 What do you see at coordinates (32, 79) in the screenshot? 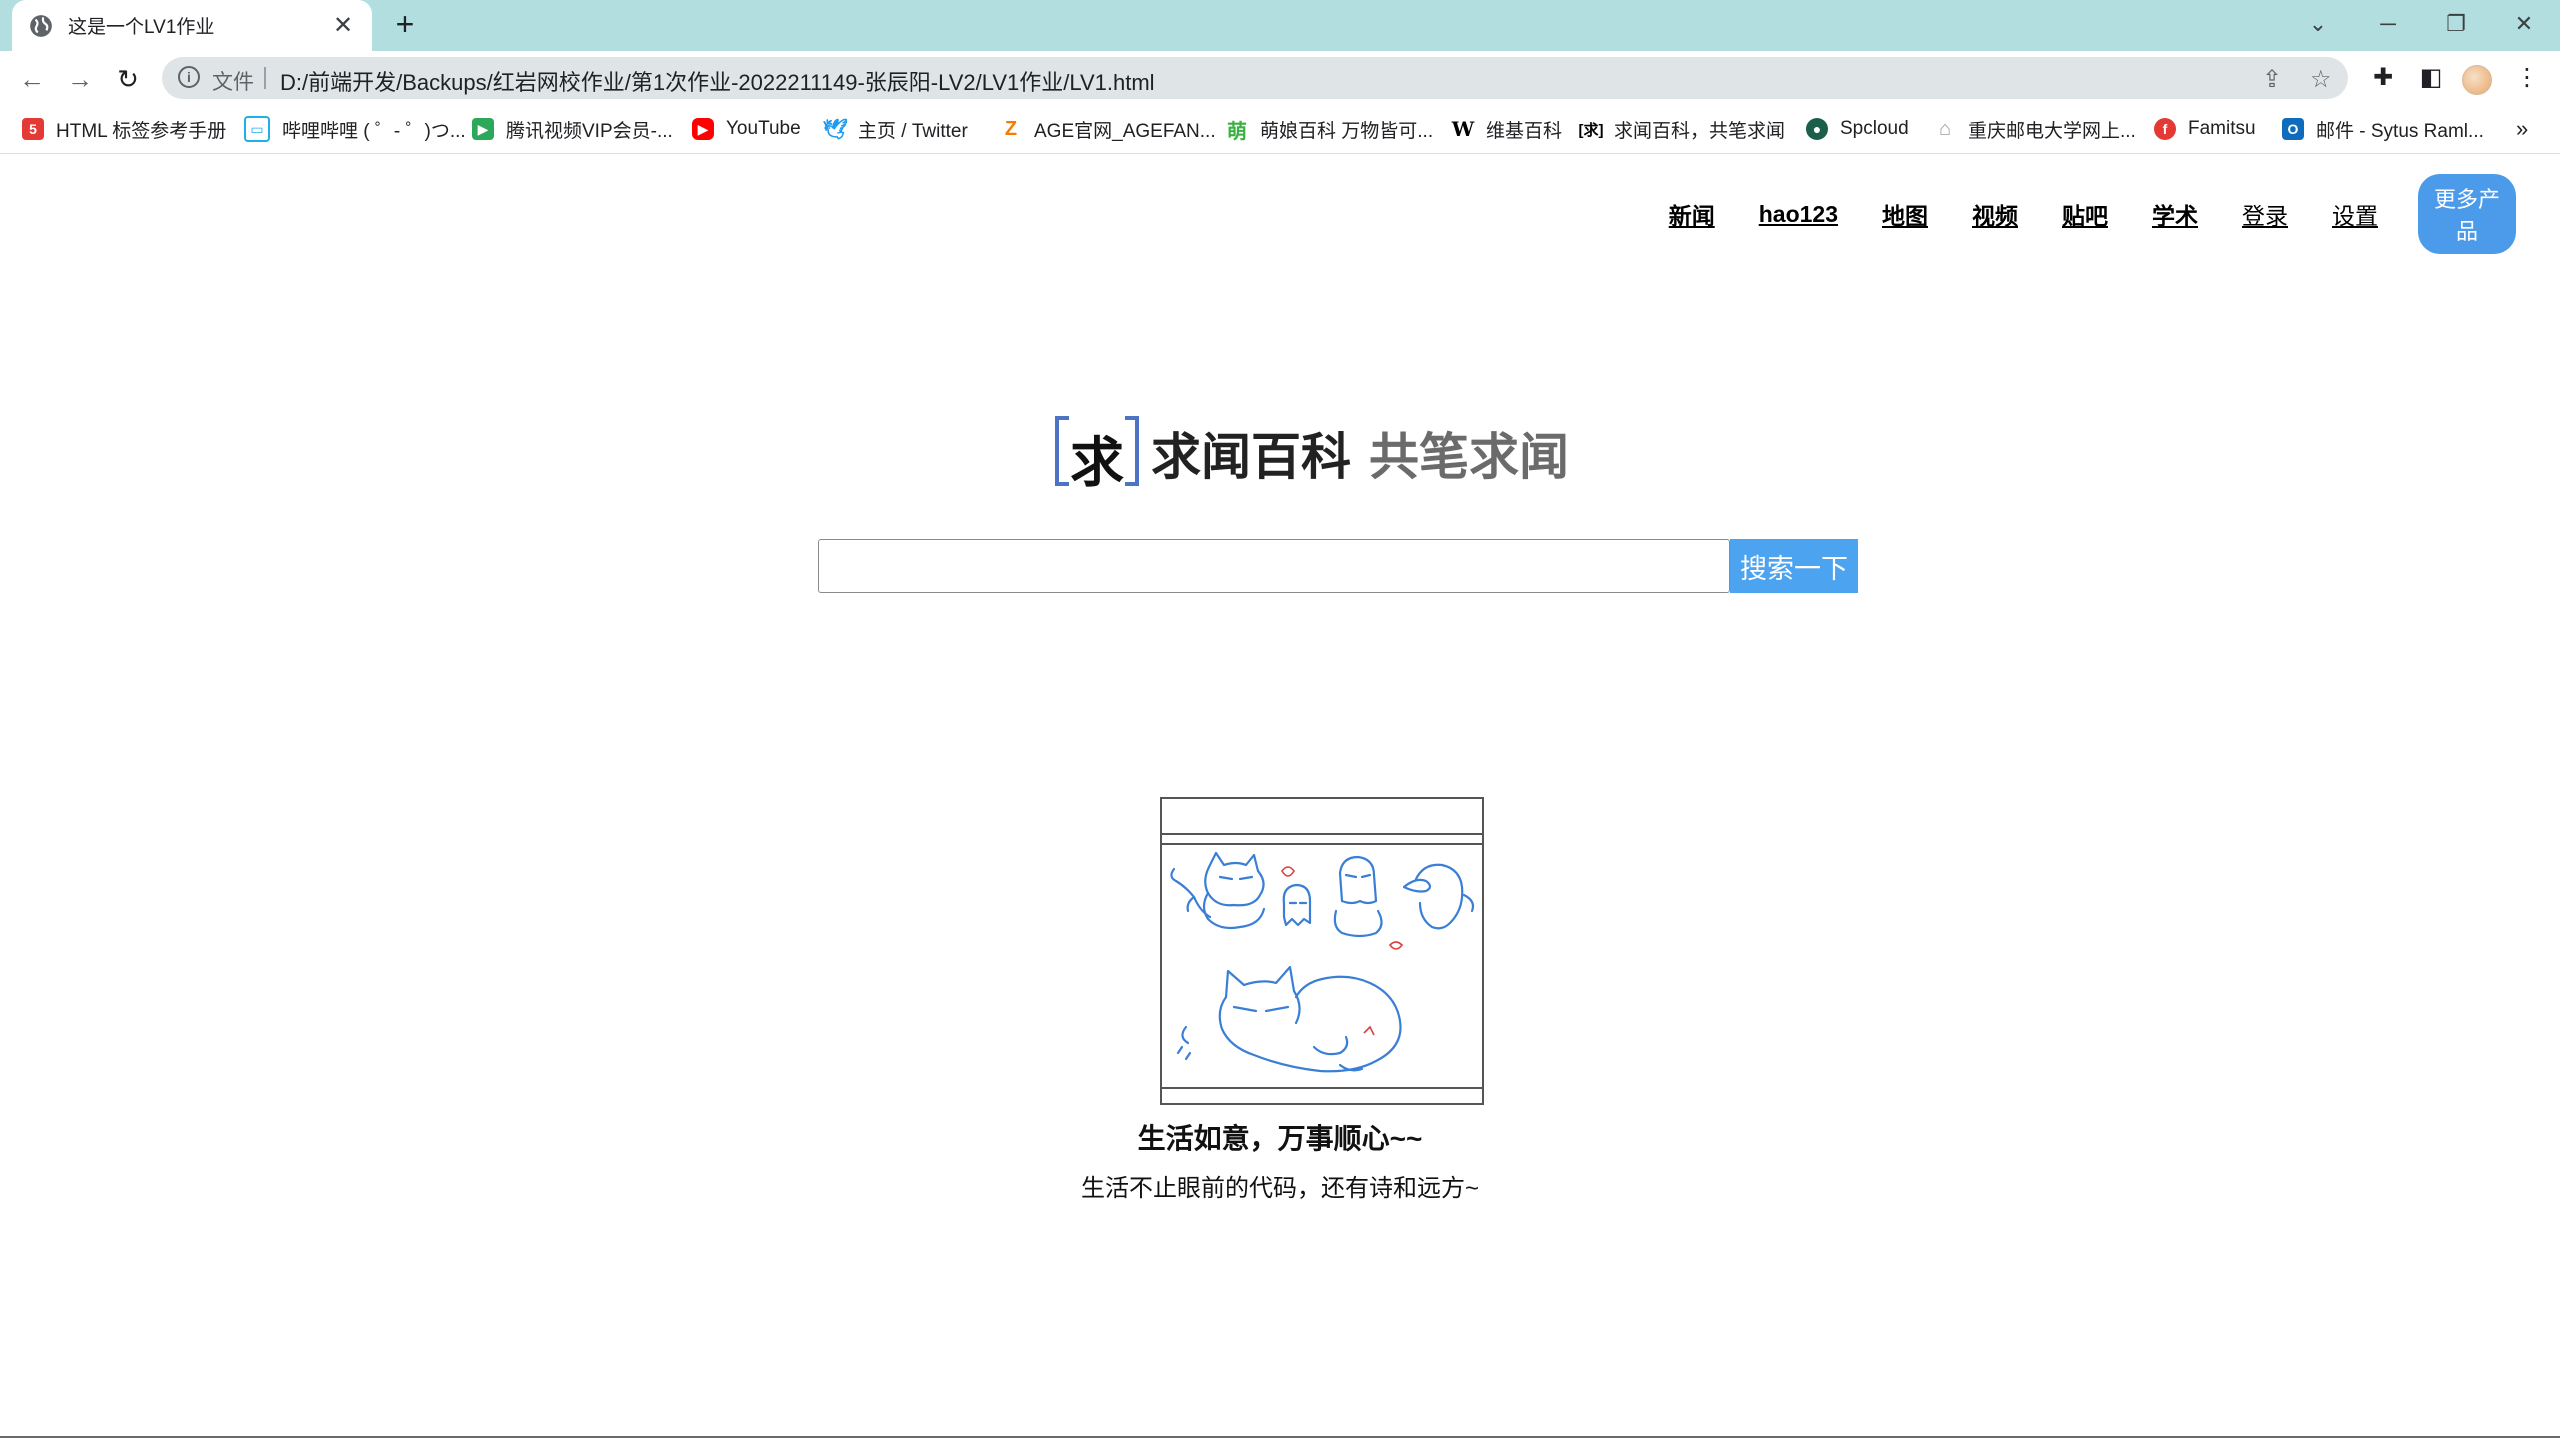
I see `back-button: ←` at bounding box center [32, 79].